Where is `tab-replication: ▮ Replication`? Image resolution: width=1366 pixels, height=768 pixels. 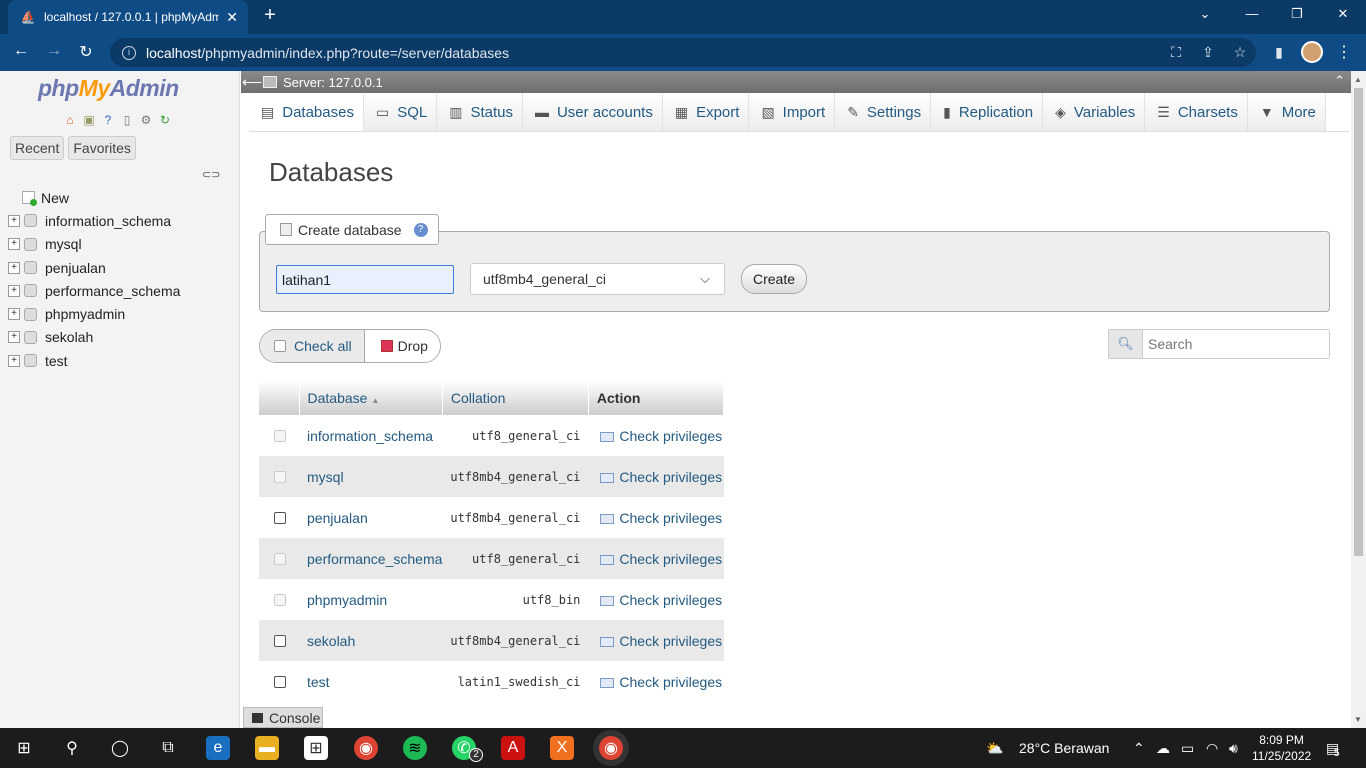
tab-replication: ▮ Replication is located at coordinates (987, 112).